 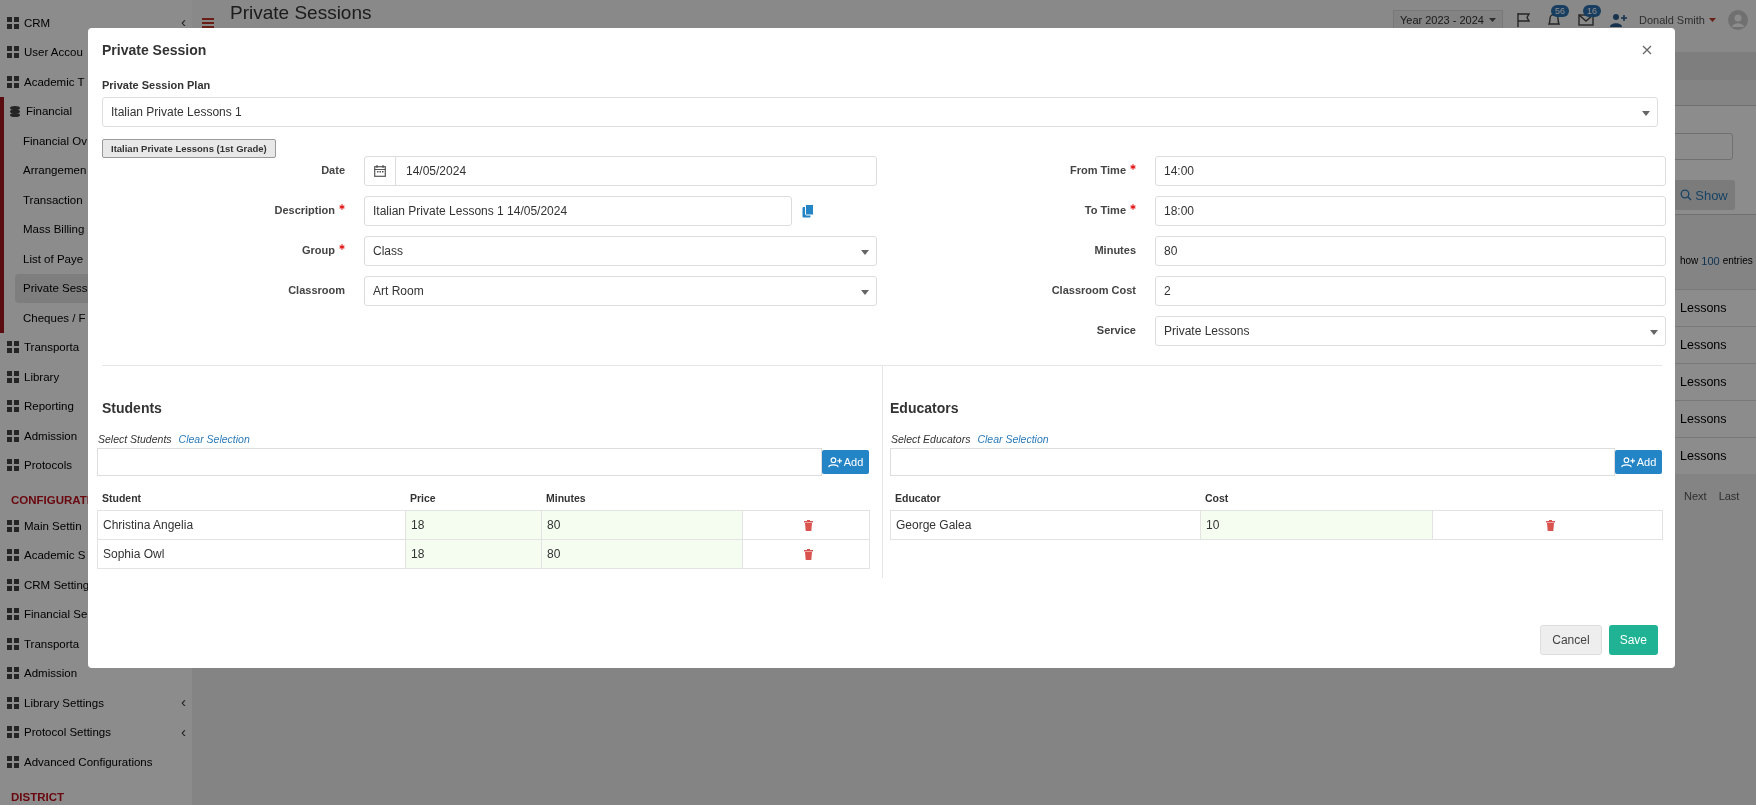 I want to click on dialog-title: Private Session, so click(x=154, y=50).